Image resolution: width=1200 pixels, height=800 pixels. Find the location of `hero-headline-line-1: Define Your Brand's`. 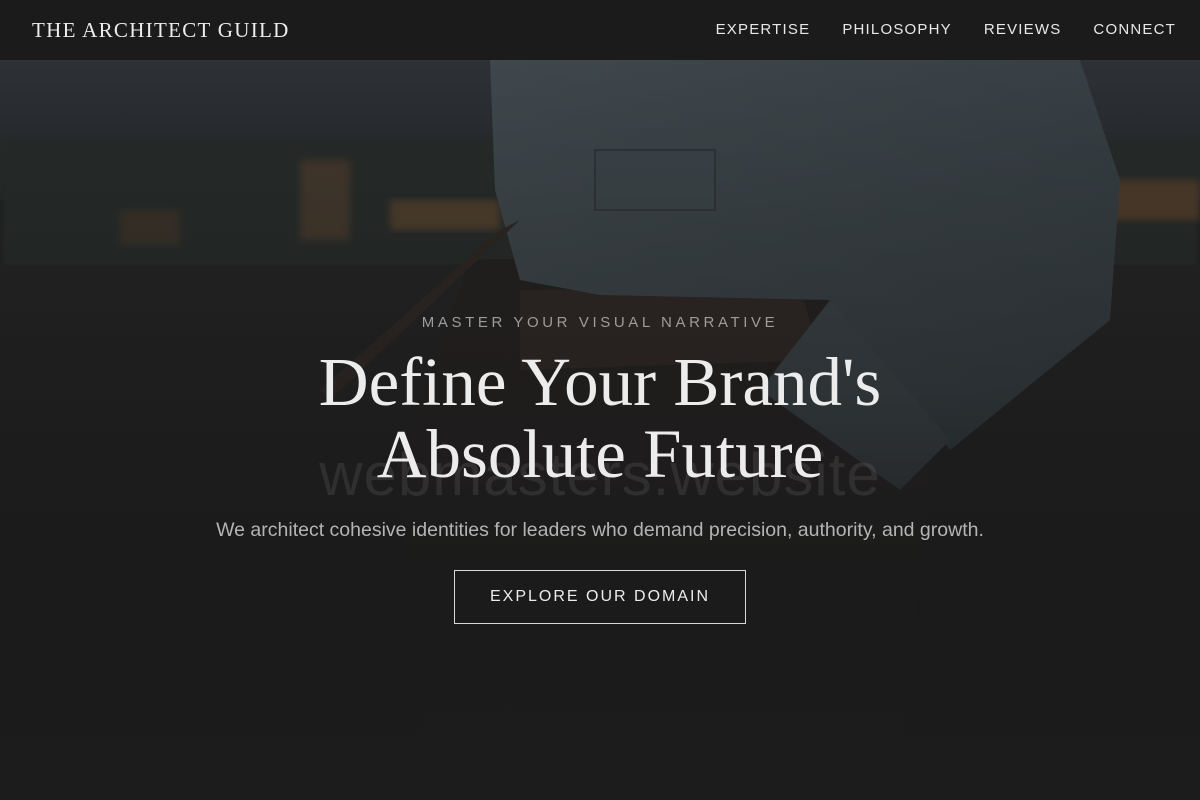

hero-headline-line-1: Define Your Brand's is located at coordinates (600, 382).